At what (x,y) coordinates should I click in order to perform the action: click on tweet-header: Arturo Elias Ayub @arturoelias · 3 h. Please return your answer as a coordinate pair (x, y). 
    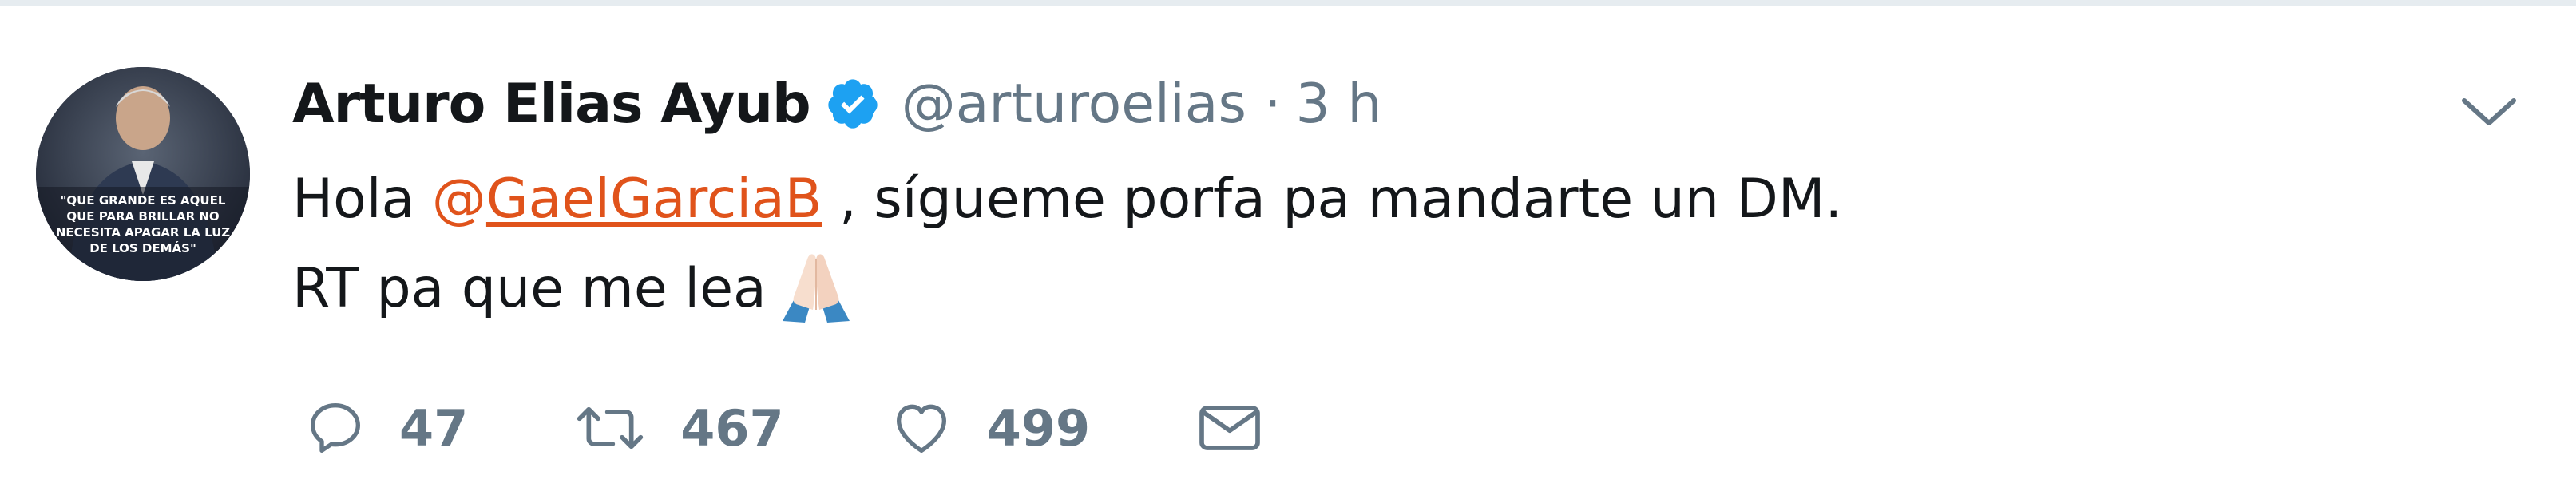
    Looking at the image, I should click on (837, 104).